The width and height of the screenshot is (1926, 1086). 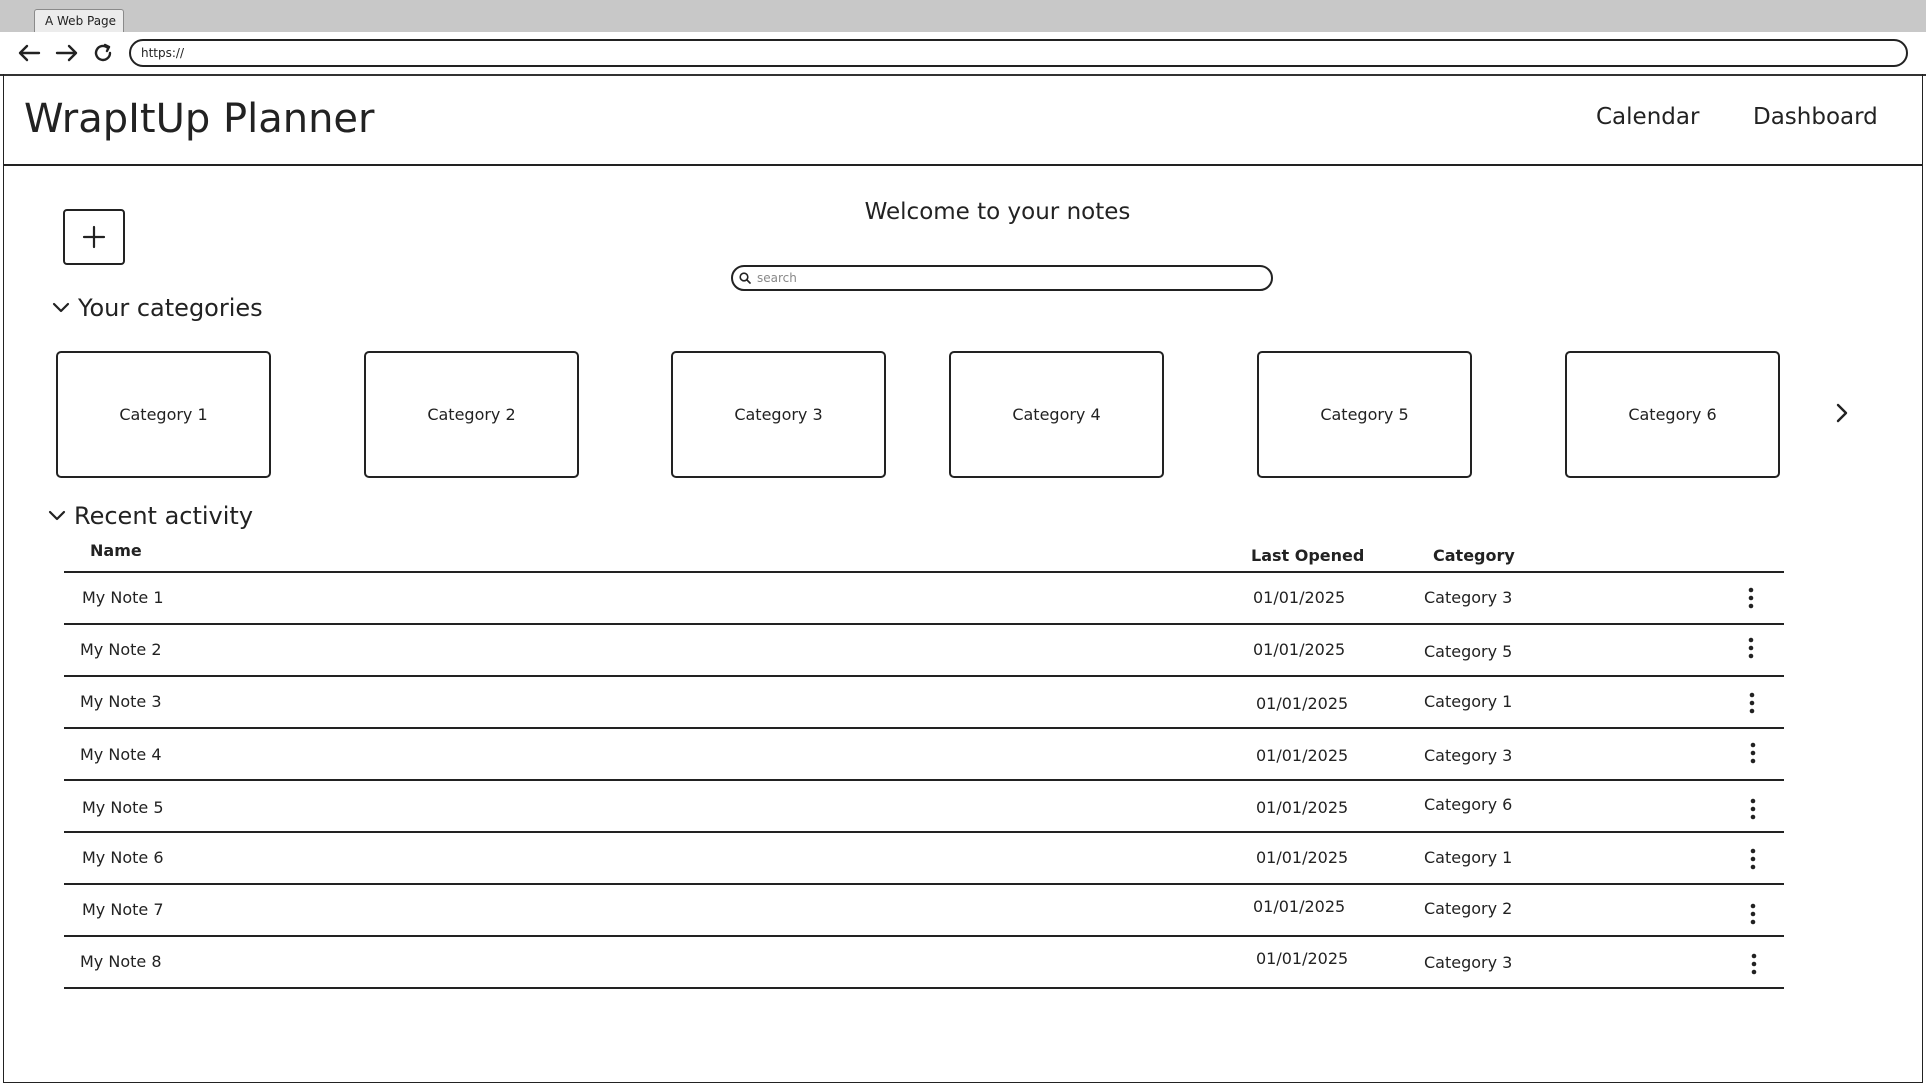 I want to click on search-box, so click(x=1002, y=278).